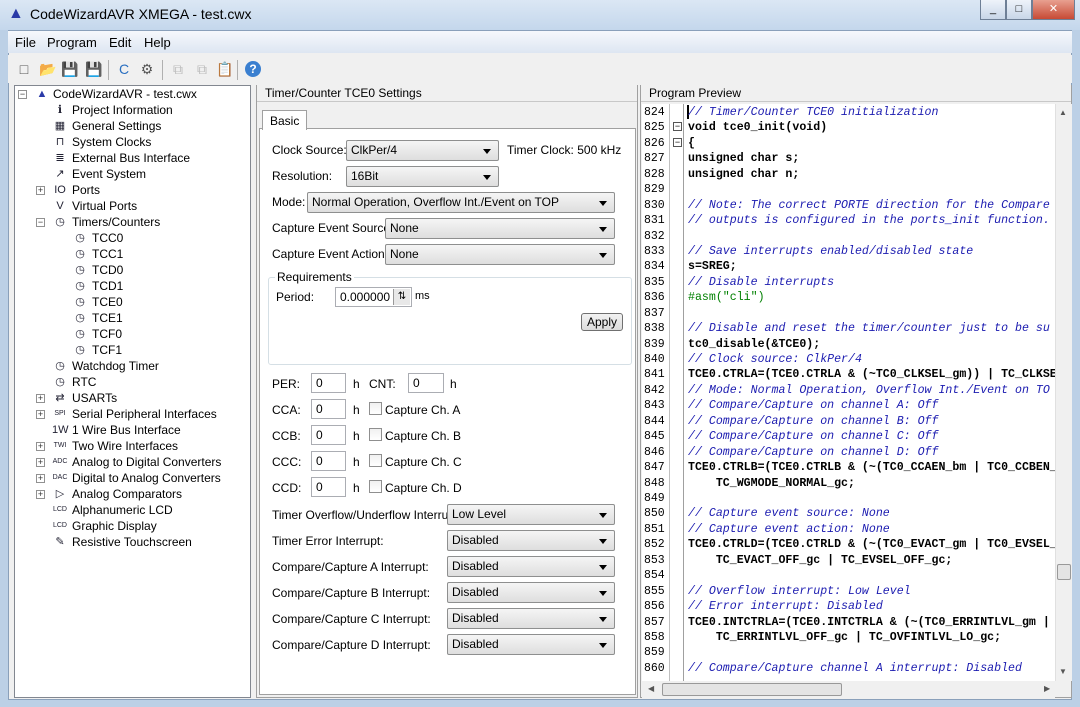 This screenshot has height=707, width=1080. Describe the element at coordinates (107, 238) in the screenshot. I see `tree-item: TCC0` at that location.